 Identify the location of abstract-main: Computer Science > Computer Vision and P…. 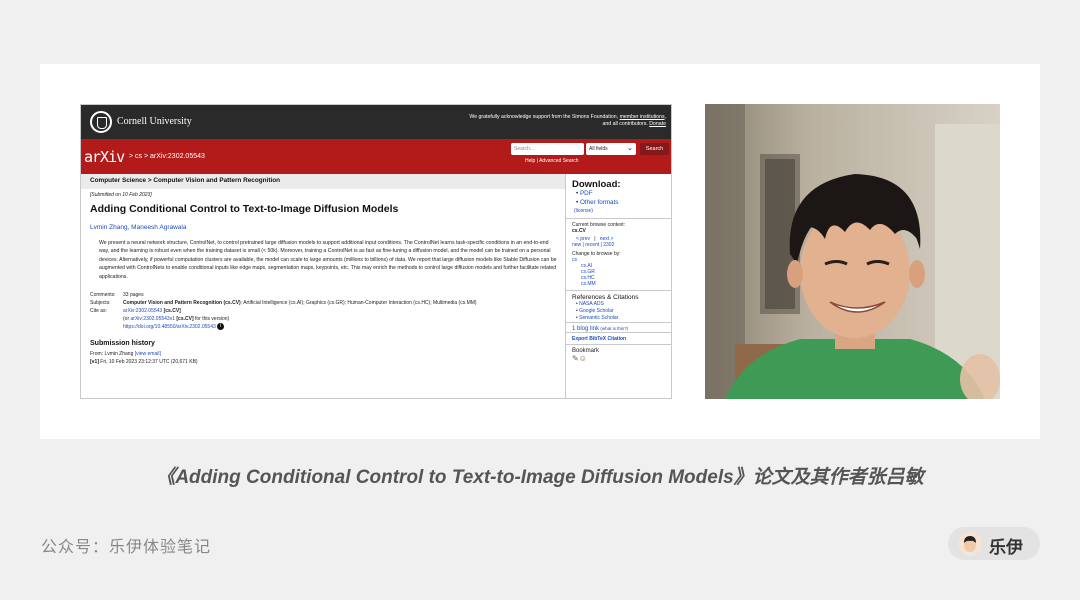
(323, 270).